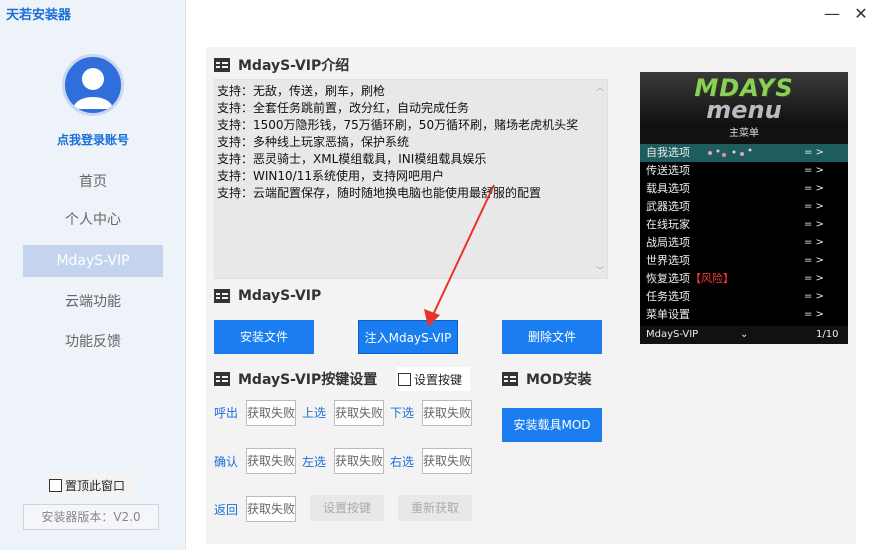  What do you see at coordinates (226, 462) in the screenshot?
I see `key-label-confirm: 确认` at bounding box center [226, 462].